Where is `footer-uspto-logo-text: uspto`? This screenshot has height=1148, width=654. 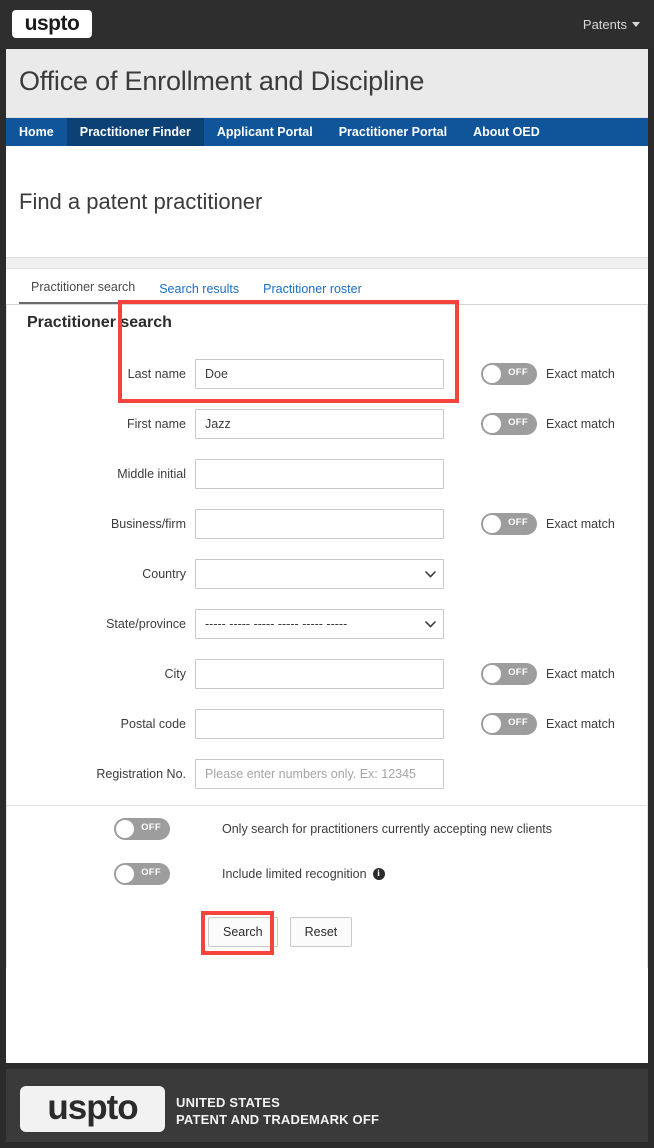
footer-uspto-logo-text: uspto is located at coordinates (92, 1107).